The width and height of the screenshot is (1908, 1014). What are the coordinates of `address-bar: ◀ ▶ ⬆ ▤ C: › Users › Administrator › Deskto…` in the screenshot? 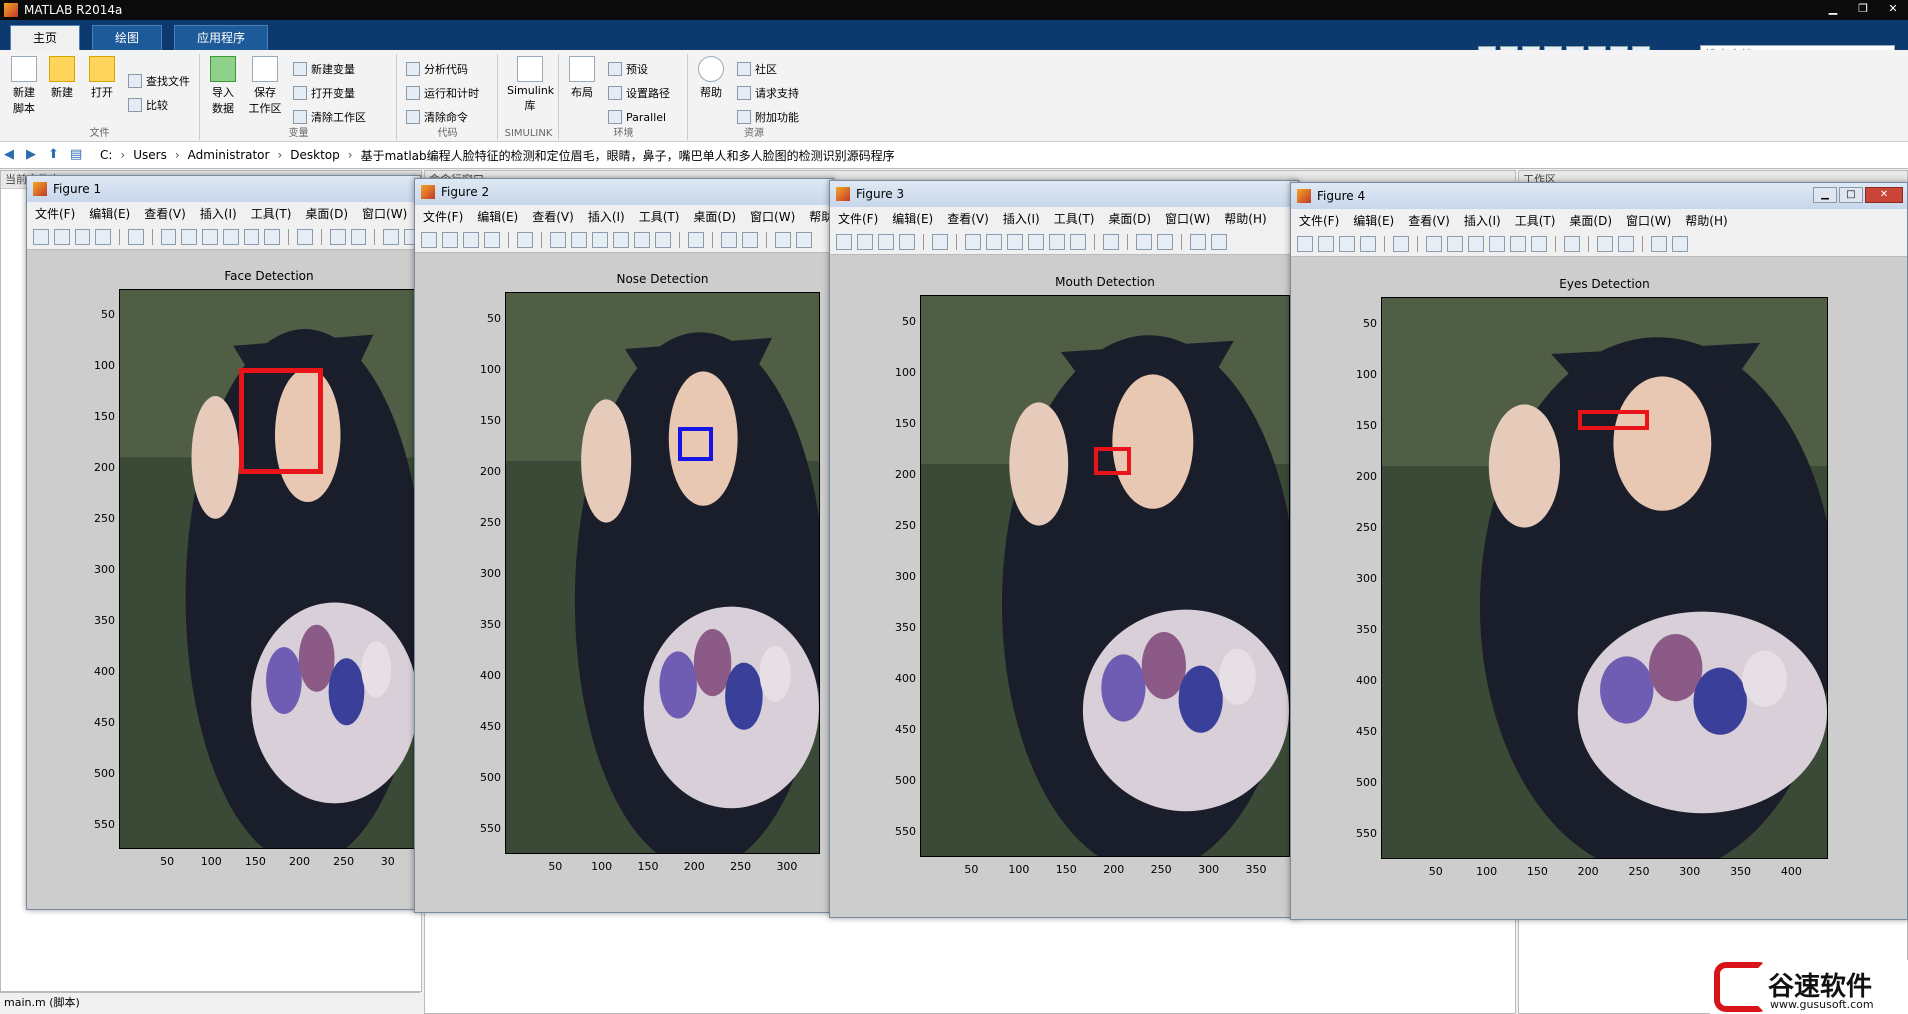 It's located at (954, 155).